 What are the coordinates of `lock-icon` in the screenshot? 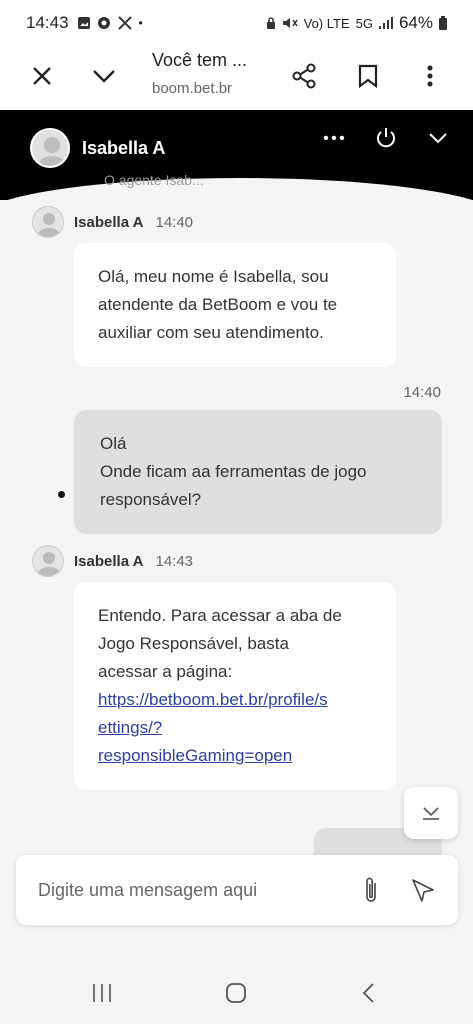 It's located at (270, 23).